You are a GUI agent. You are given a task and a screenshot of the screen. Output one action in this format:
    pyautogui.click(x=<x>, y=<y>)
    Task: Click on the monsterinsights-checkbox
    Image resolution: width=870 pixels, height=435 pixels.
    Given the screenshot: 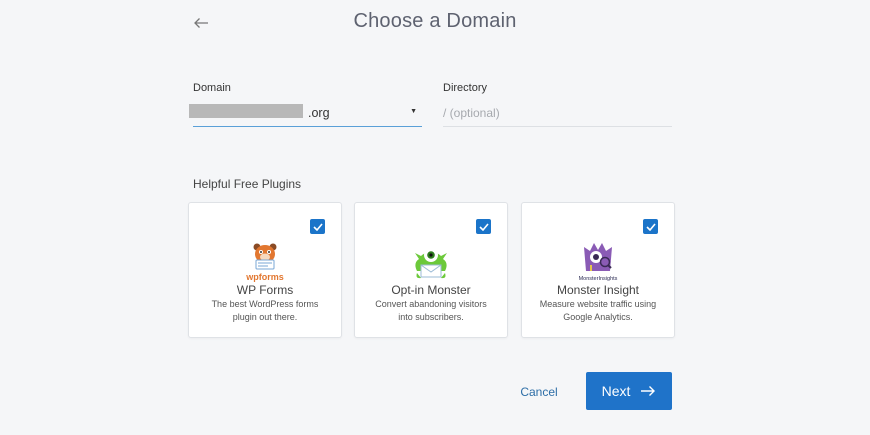 What is the action you would take?
    pyautogui.click(x=650, y=226)
    